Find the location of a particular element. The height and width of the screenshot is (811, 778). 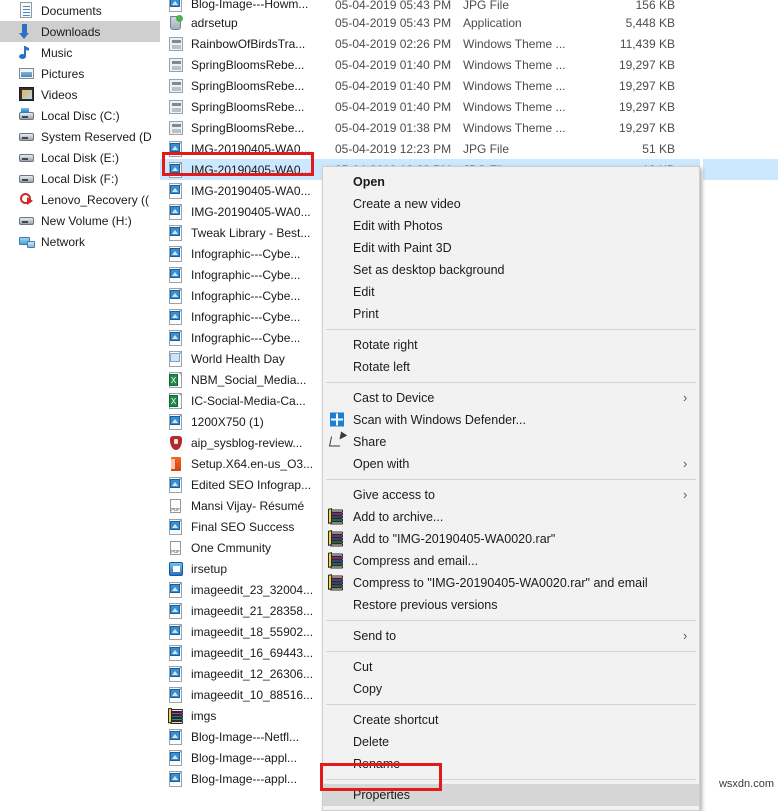

sidebar-item-label: Local Disc (C:) is located at coordinates (80, 115).